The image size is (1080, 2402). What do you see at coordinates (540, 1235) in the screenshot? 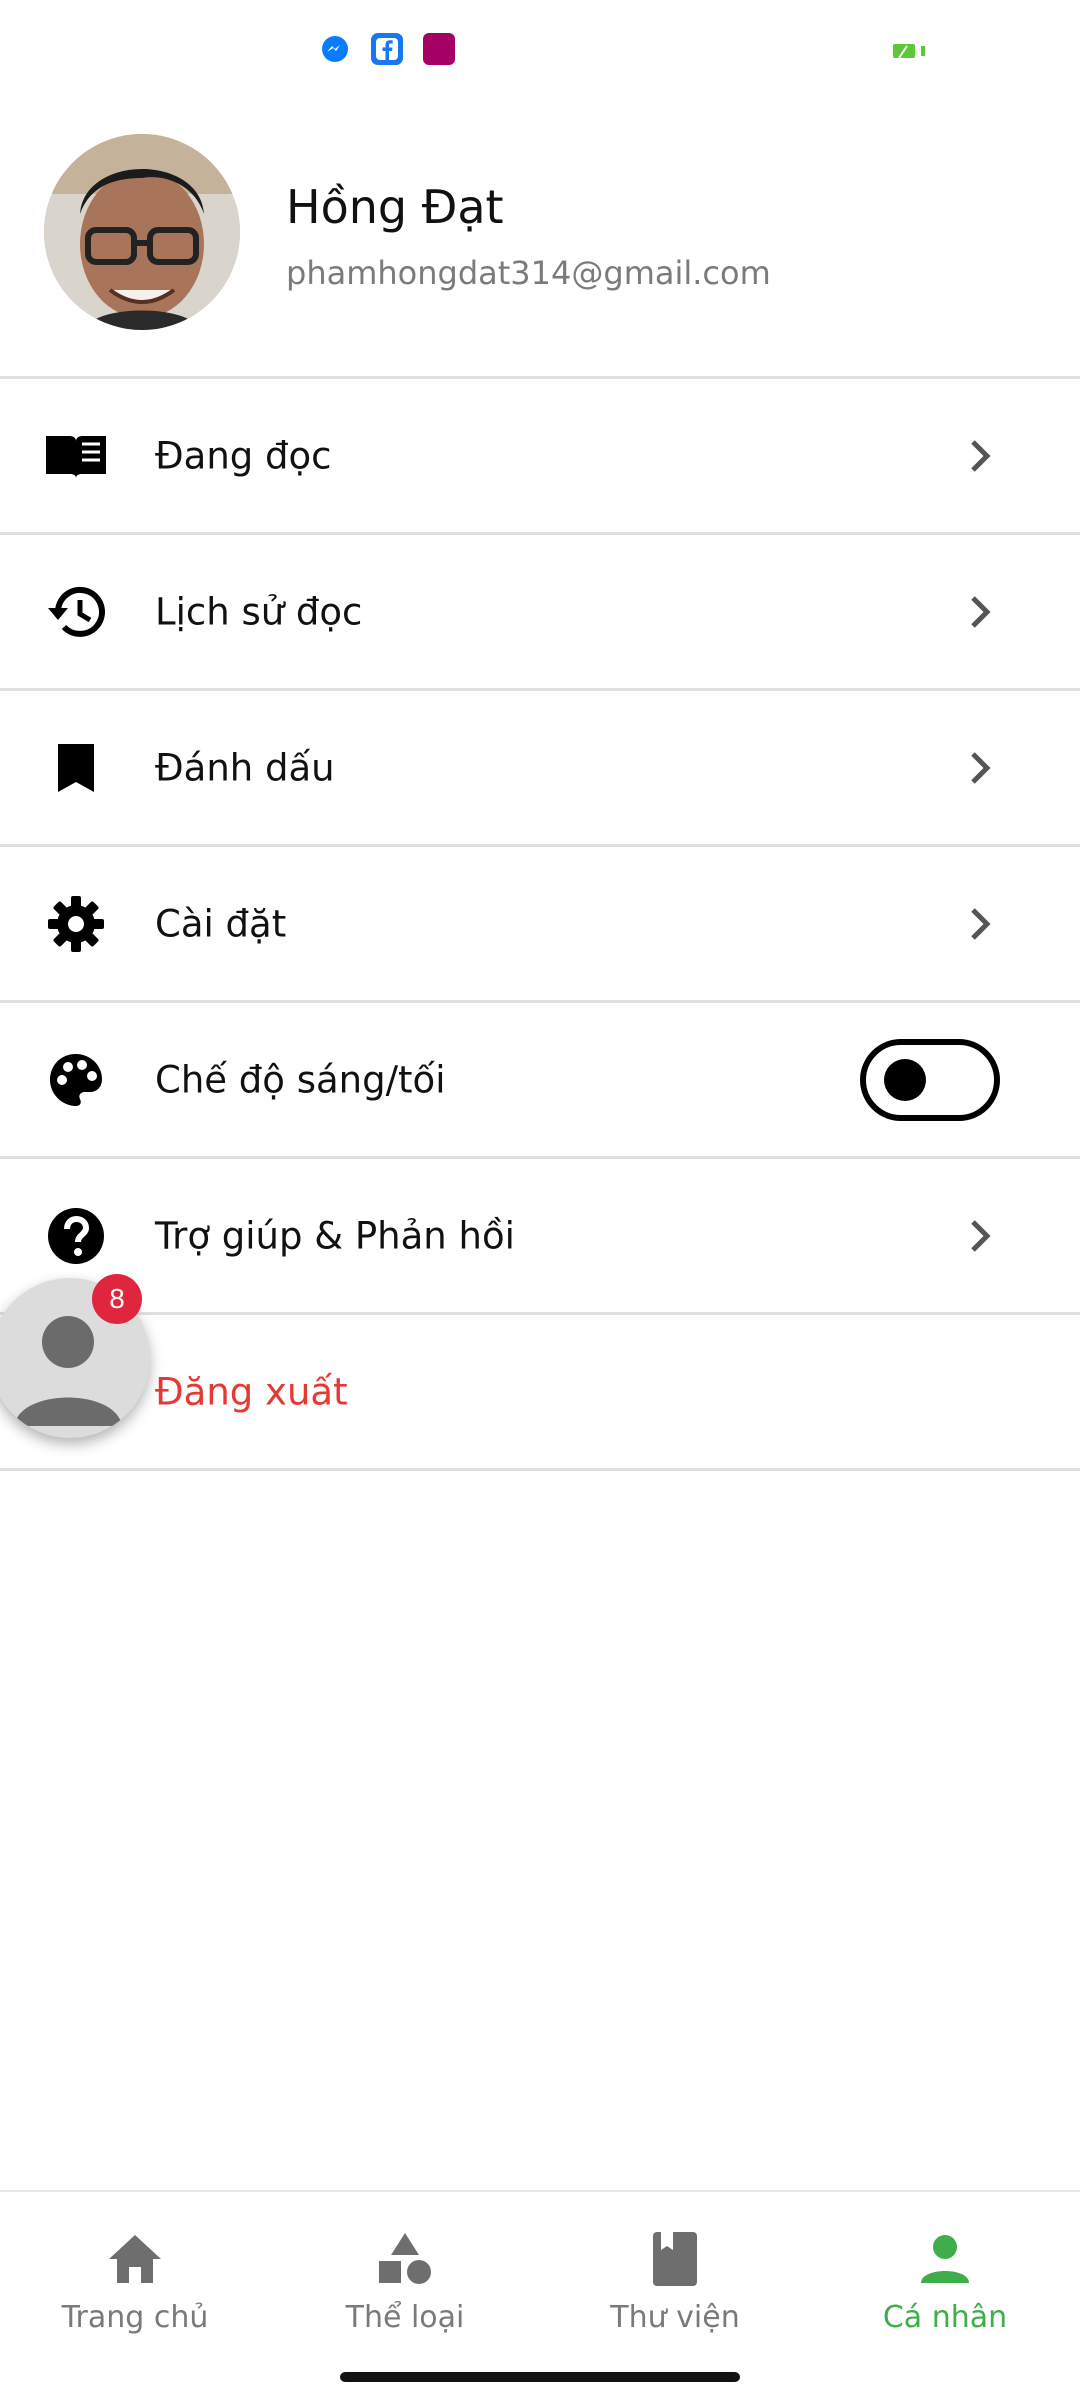
I see `menu-item-tro-giup-phan-hoi: Trợ giúp & Phản hồi` at bounding box center [540, 1235].